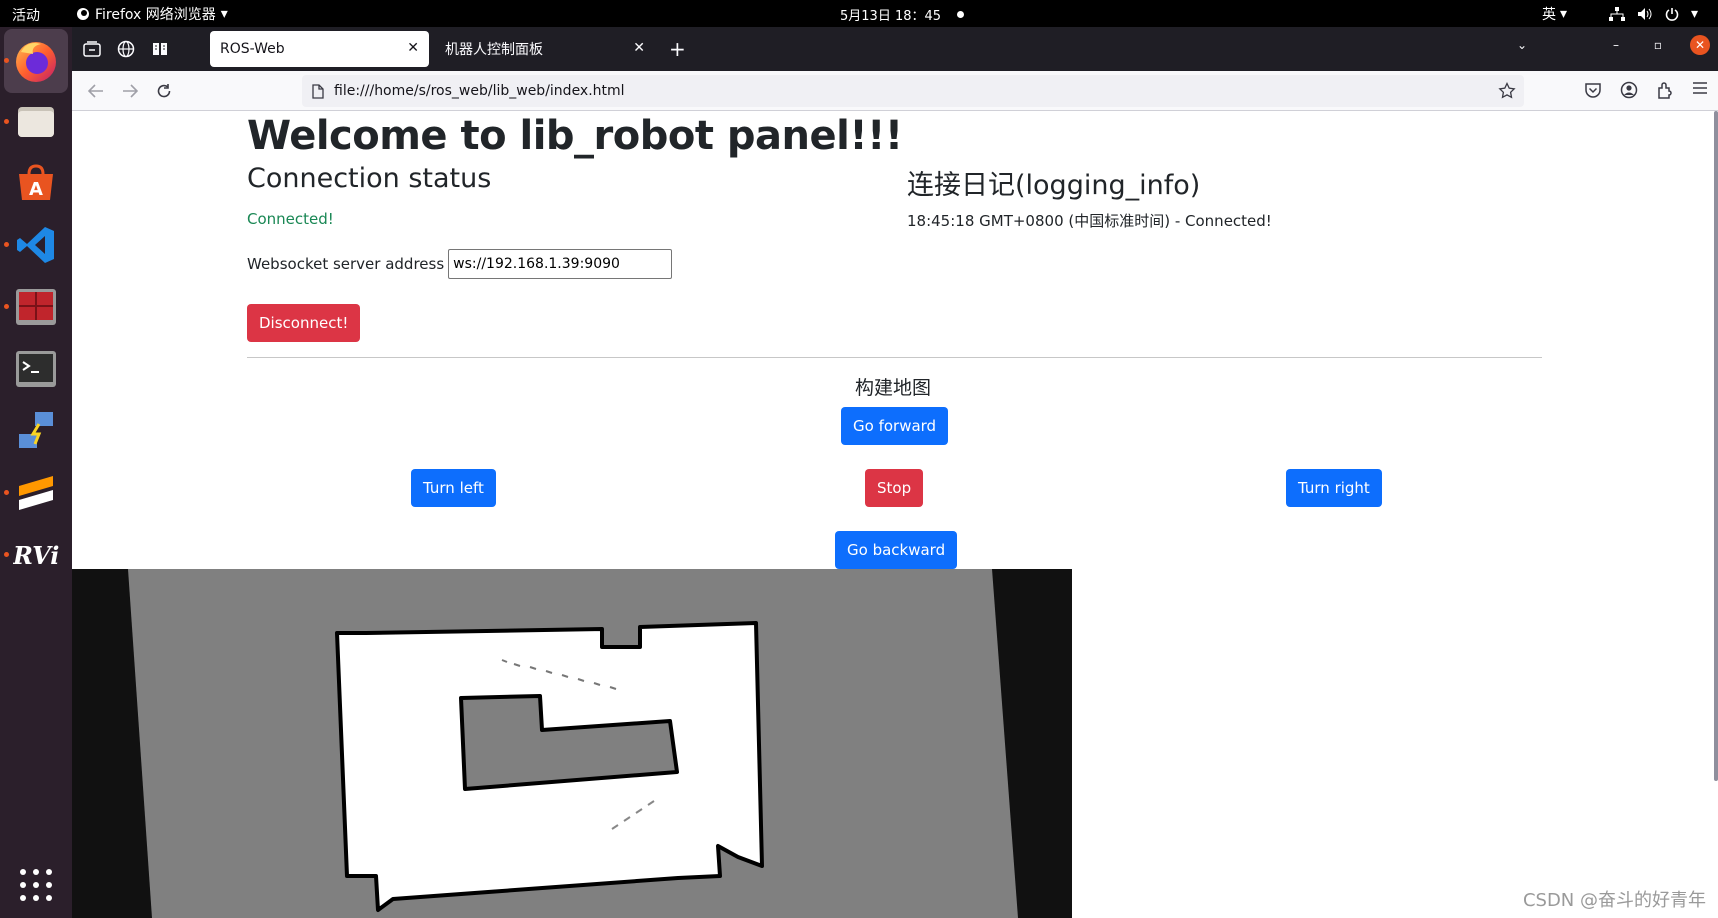  What do you see at coordinates (1522, 45) in the screenshot?
I see `list-all-tabs-chevron-icon: ⌄` at bounding box center [1522, 45].